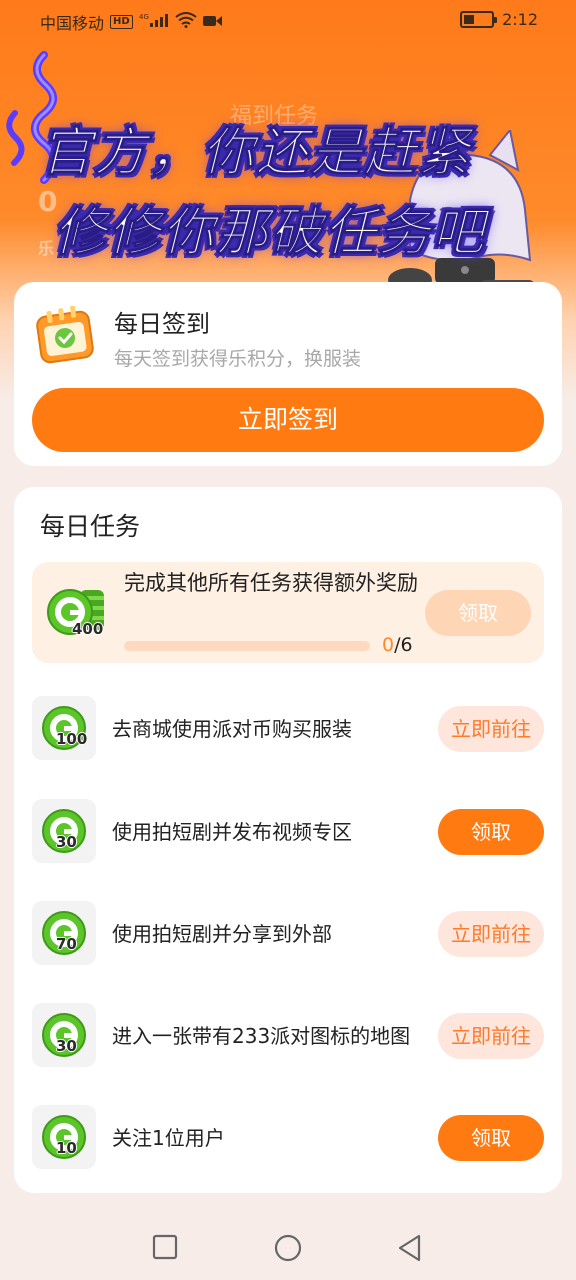 The image size is (576, 1280). What do you see at coordinates (186, 22) in the screenshot?
I see `wifi-icon` at bounding box center [186, 22].